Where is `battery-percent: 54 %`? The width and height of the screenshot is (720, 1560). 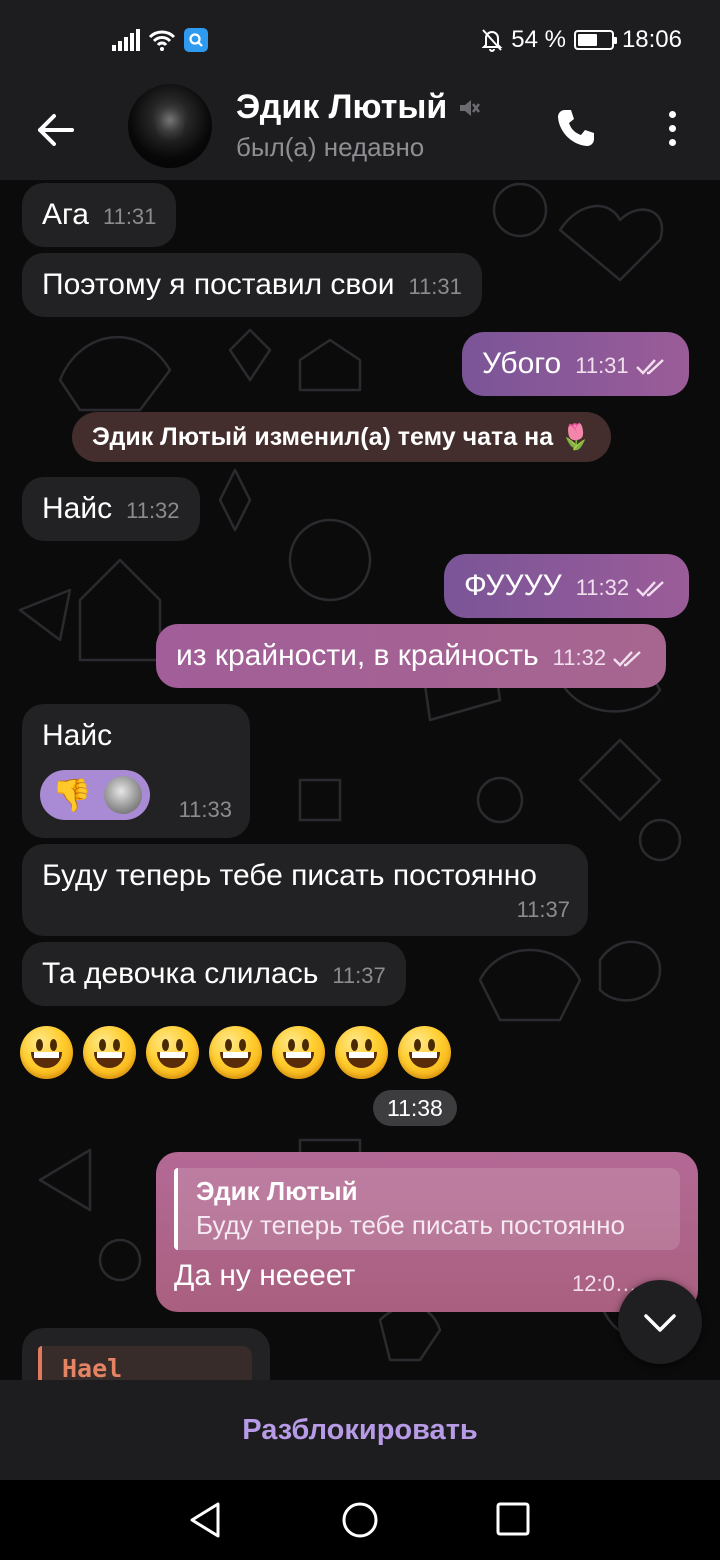
battery-percent: 54 % is located at coordinates (538, 39).